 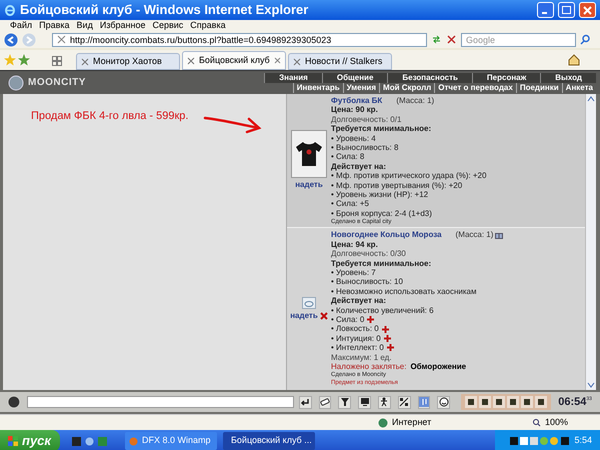 I want to click on nav-link: Умения, so click(x=361, y=87).